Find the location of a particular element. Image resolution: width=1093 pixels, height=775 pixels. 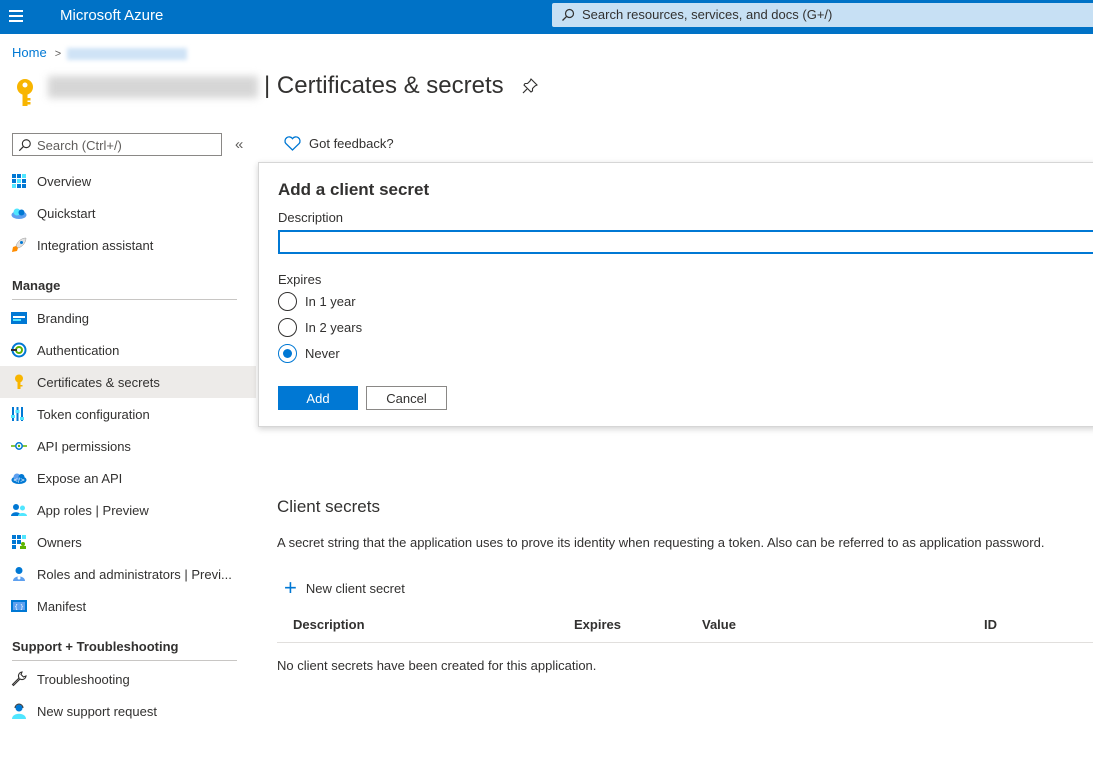

support-person-icon is located at coordinates (19, 711).